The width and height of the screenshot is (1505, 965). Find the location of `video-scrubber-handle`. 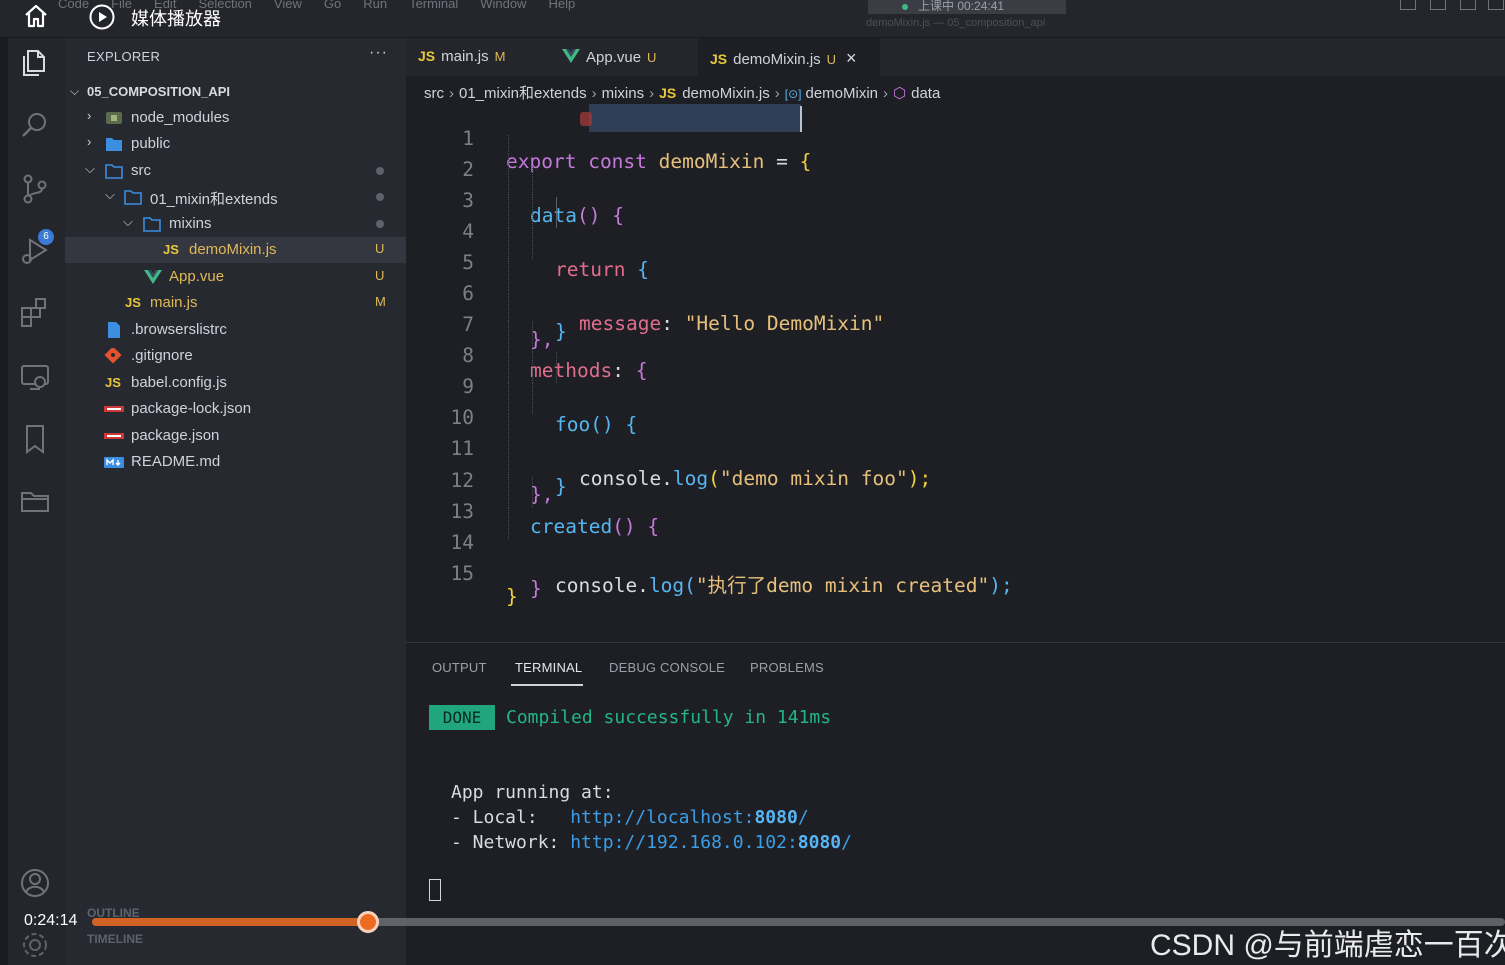

video-scrubber-handle is located at coordinates (367, 922).